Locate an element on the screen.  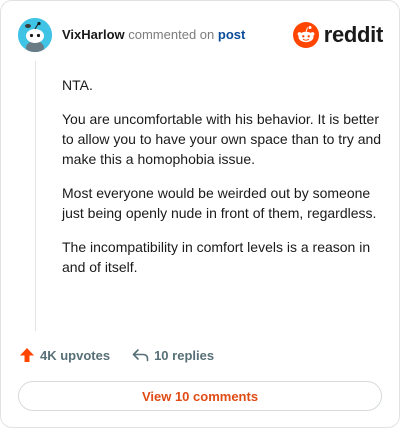
replies-count: 10 replies is located at coordinates (184, 355).